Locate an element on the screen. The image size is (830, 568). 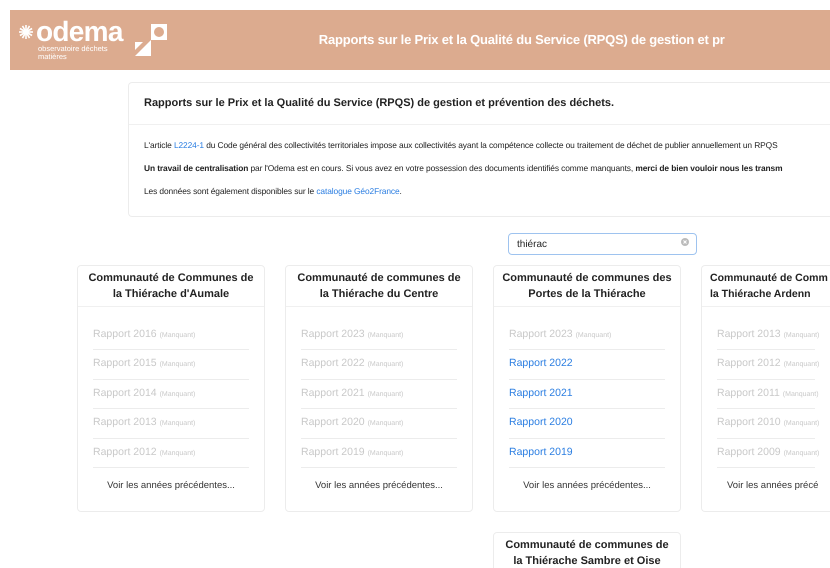
clear-icon is located at coordinates (685, 242).